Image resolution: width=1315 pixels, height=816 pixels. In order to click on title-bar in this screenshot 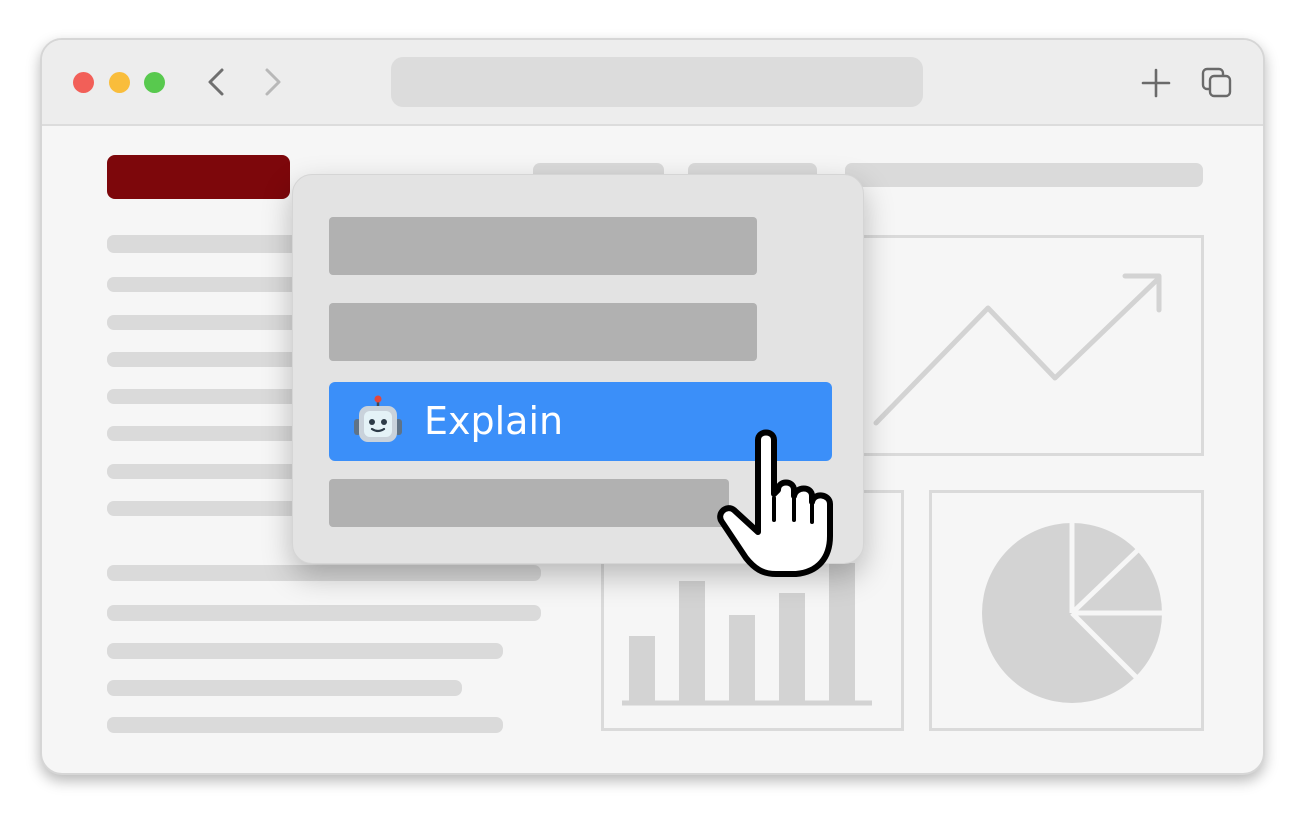, I will do `click(652, 83)`.